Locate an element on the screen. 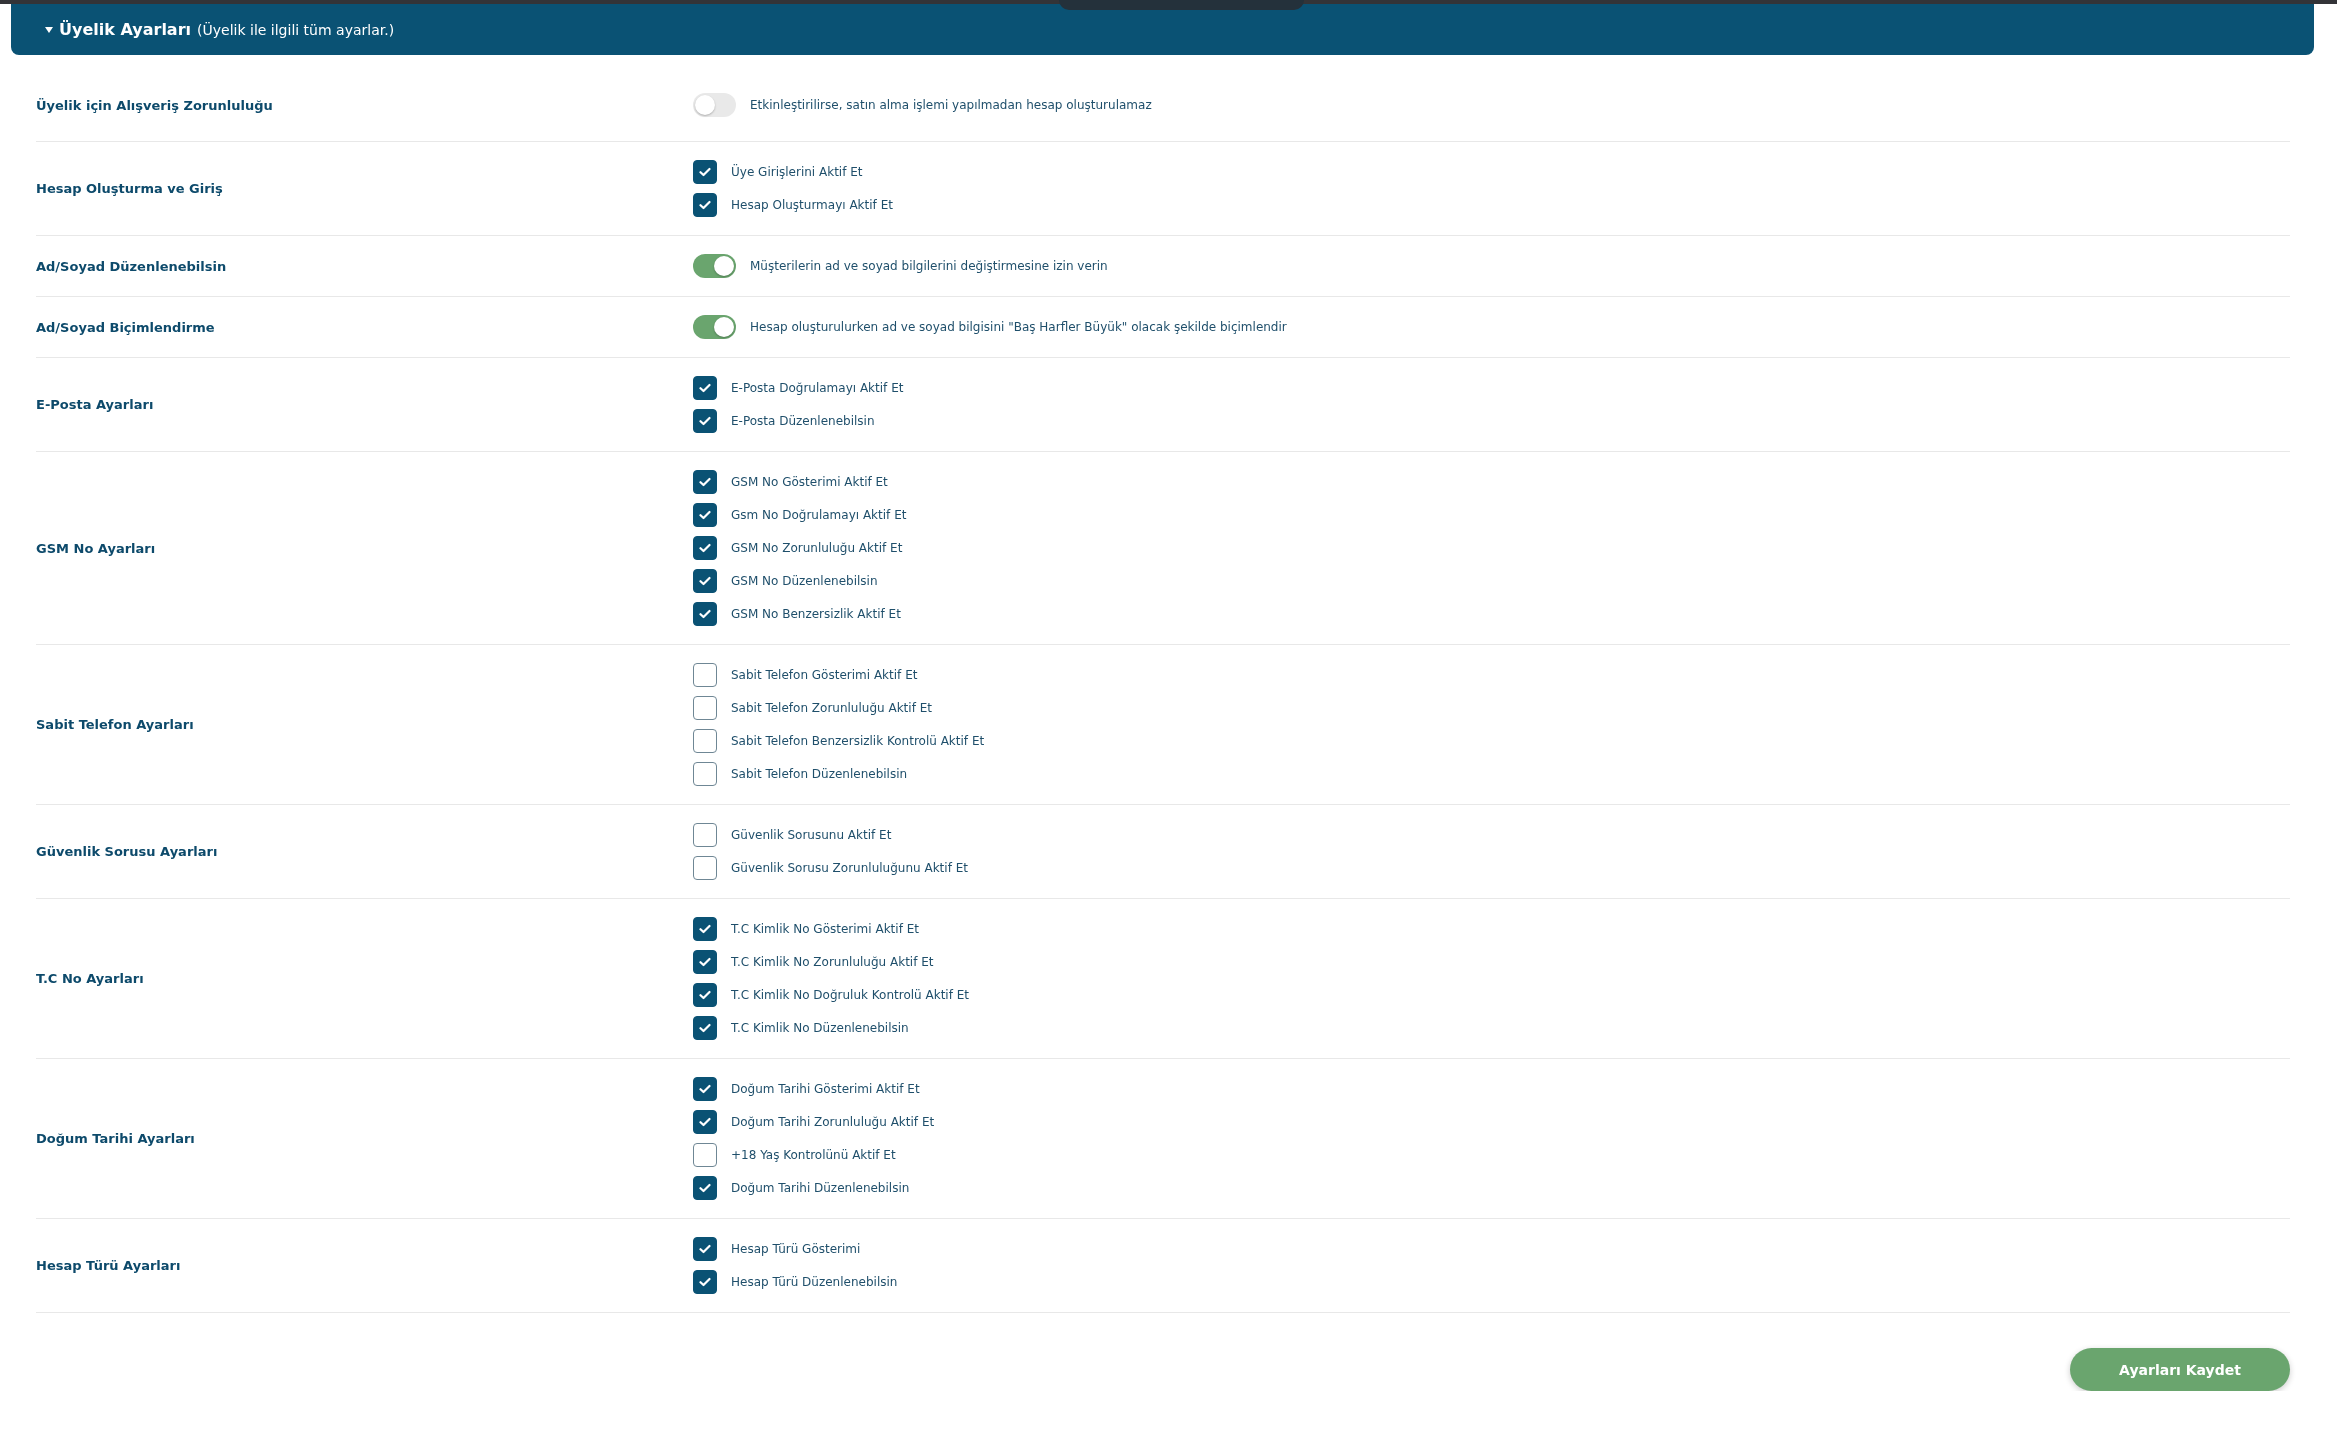 The width and height of the screenshot is (2337, 1430). setting-label: T.C No Ayarları is located at coordinates (90, 978).